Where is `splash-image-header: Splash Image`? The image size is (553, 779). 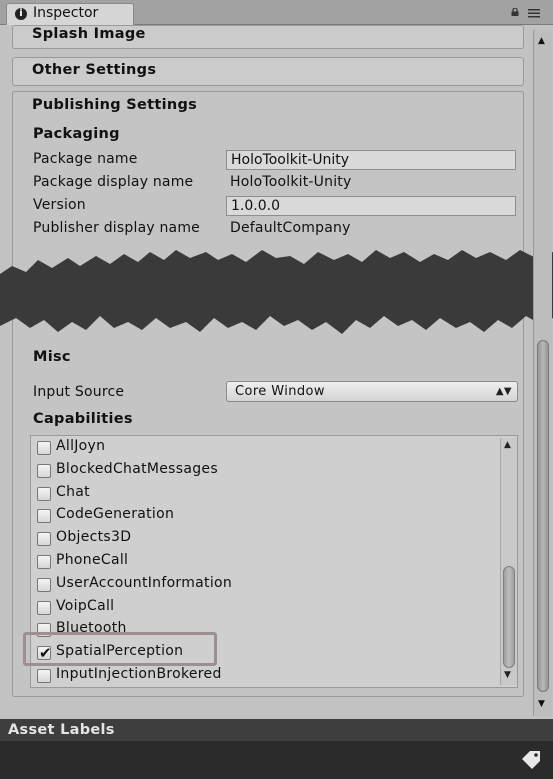
splash-image-header: Splash Image is located at coordinates (89, 34).